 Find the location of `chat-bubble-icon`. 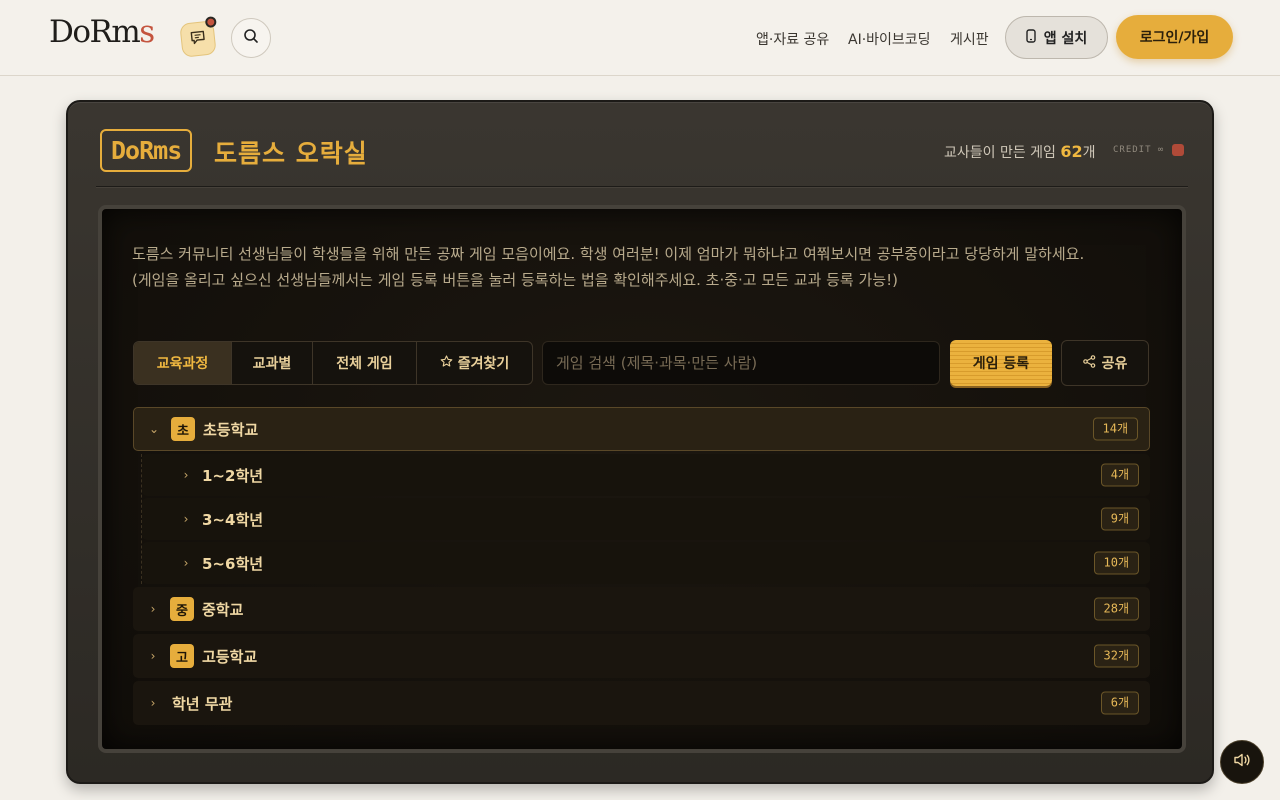

chat-bubble-icon is located at coordinates (198, 39).